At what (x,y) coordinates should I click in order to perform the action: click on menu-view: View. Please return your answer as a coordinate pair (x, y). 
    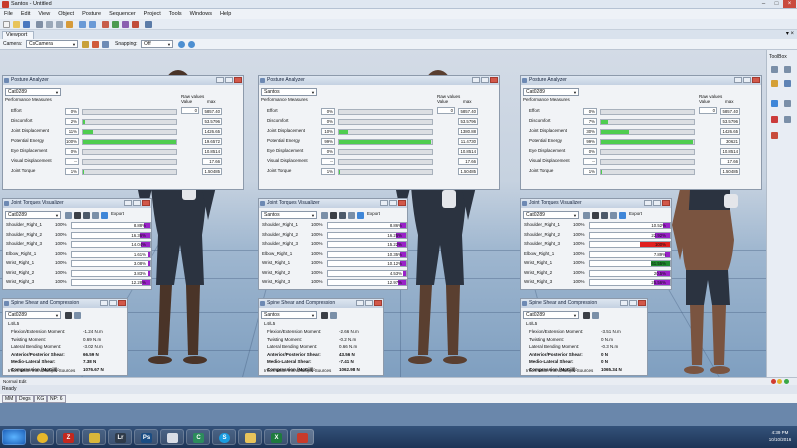
    Looking at the image, I should click on (44, 14).